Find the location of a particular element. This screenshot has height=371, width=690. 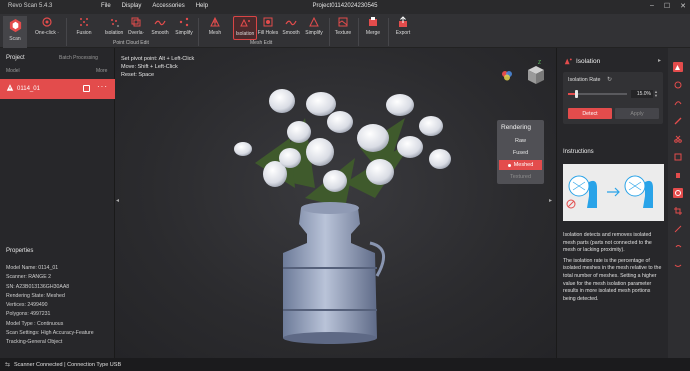

isolation-settings: Isolation Rate ↻ 15.0% ▲ ▼ Detect Apply is located at coordinates (613, 98).